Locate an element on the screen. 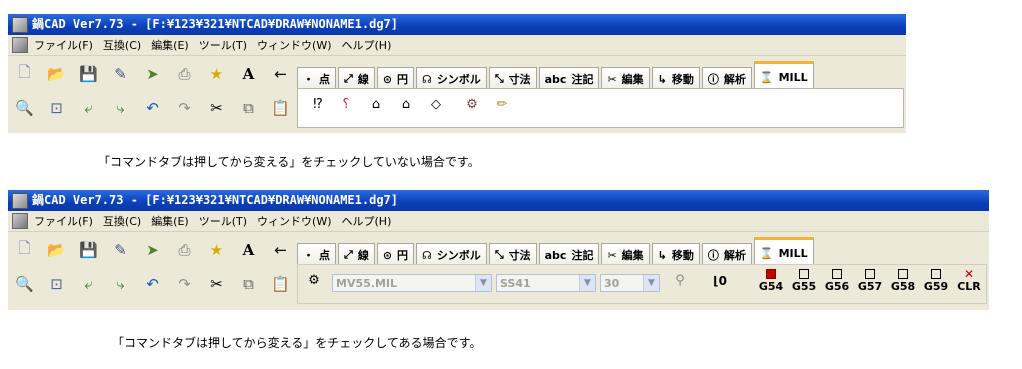  material-select: SS41 ▼ is located at coordinates (546, 283).